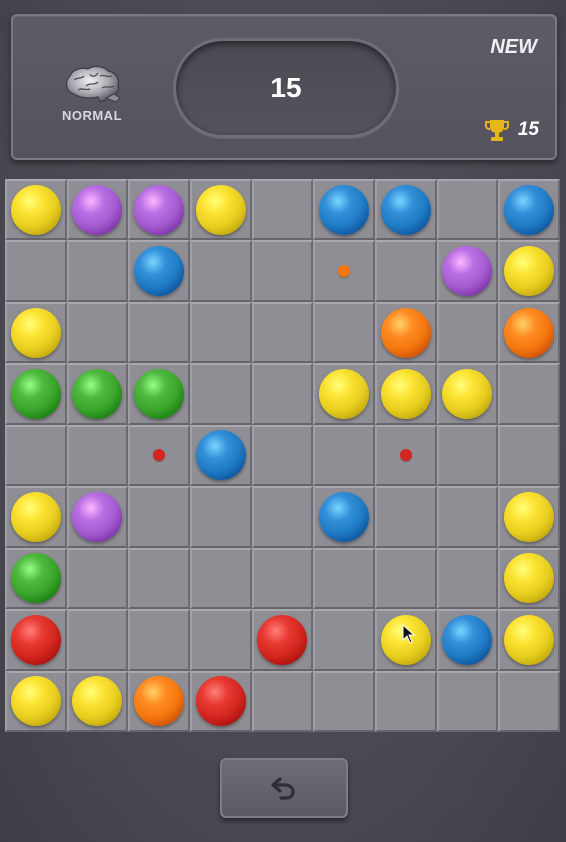 This screenshot has height=842, width=566. Describe the element at coordinates (513, 47) in the screenshot. I see `new-game-button: NEW` at that location.